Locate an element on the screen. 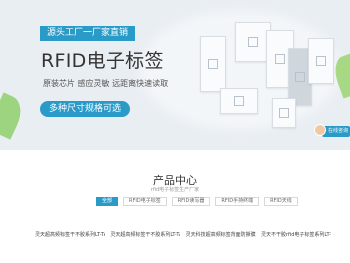 This screenshot has width=350, height=263. tab-rfid-tags: RFID电子标签 is located at coordinates (145, 201).